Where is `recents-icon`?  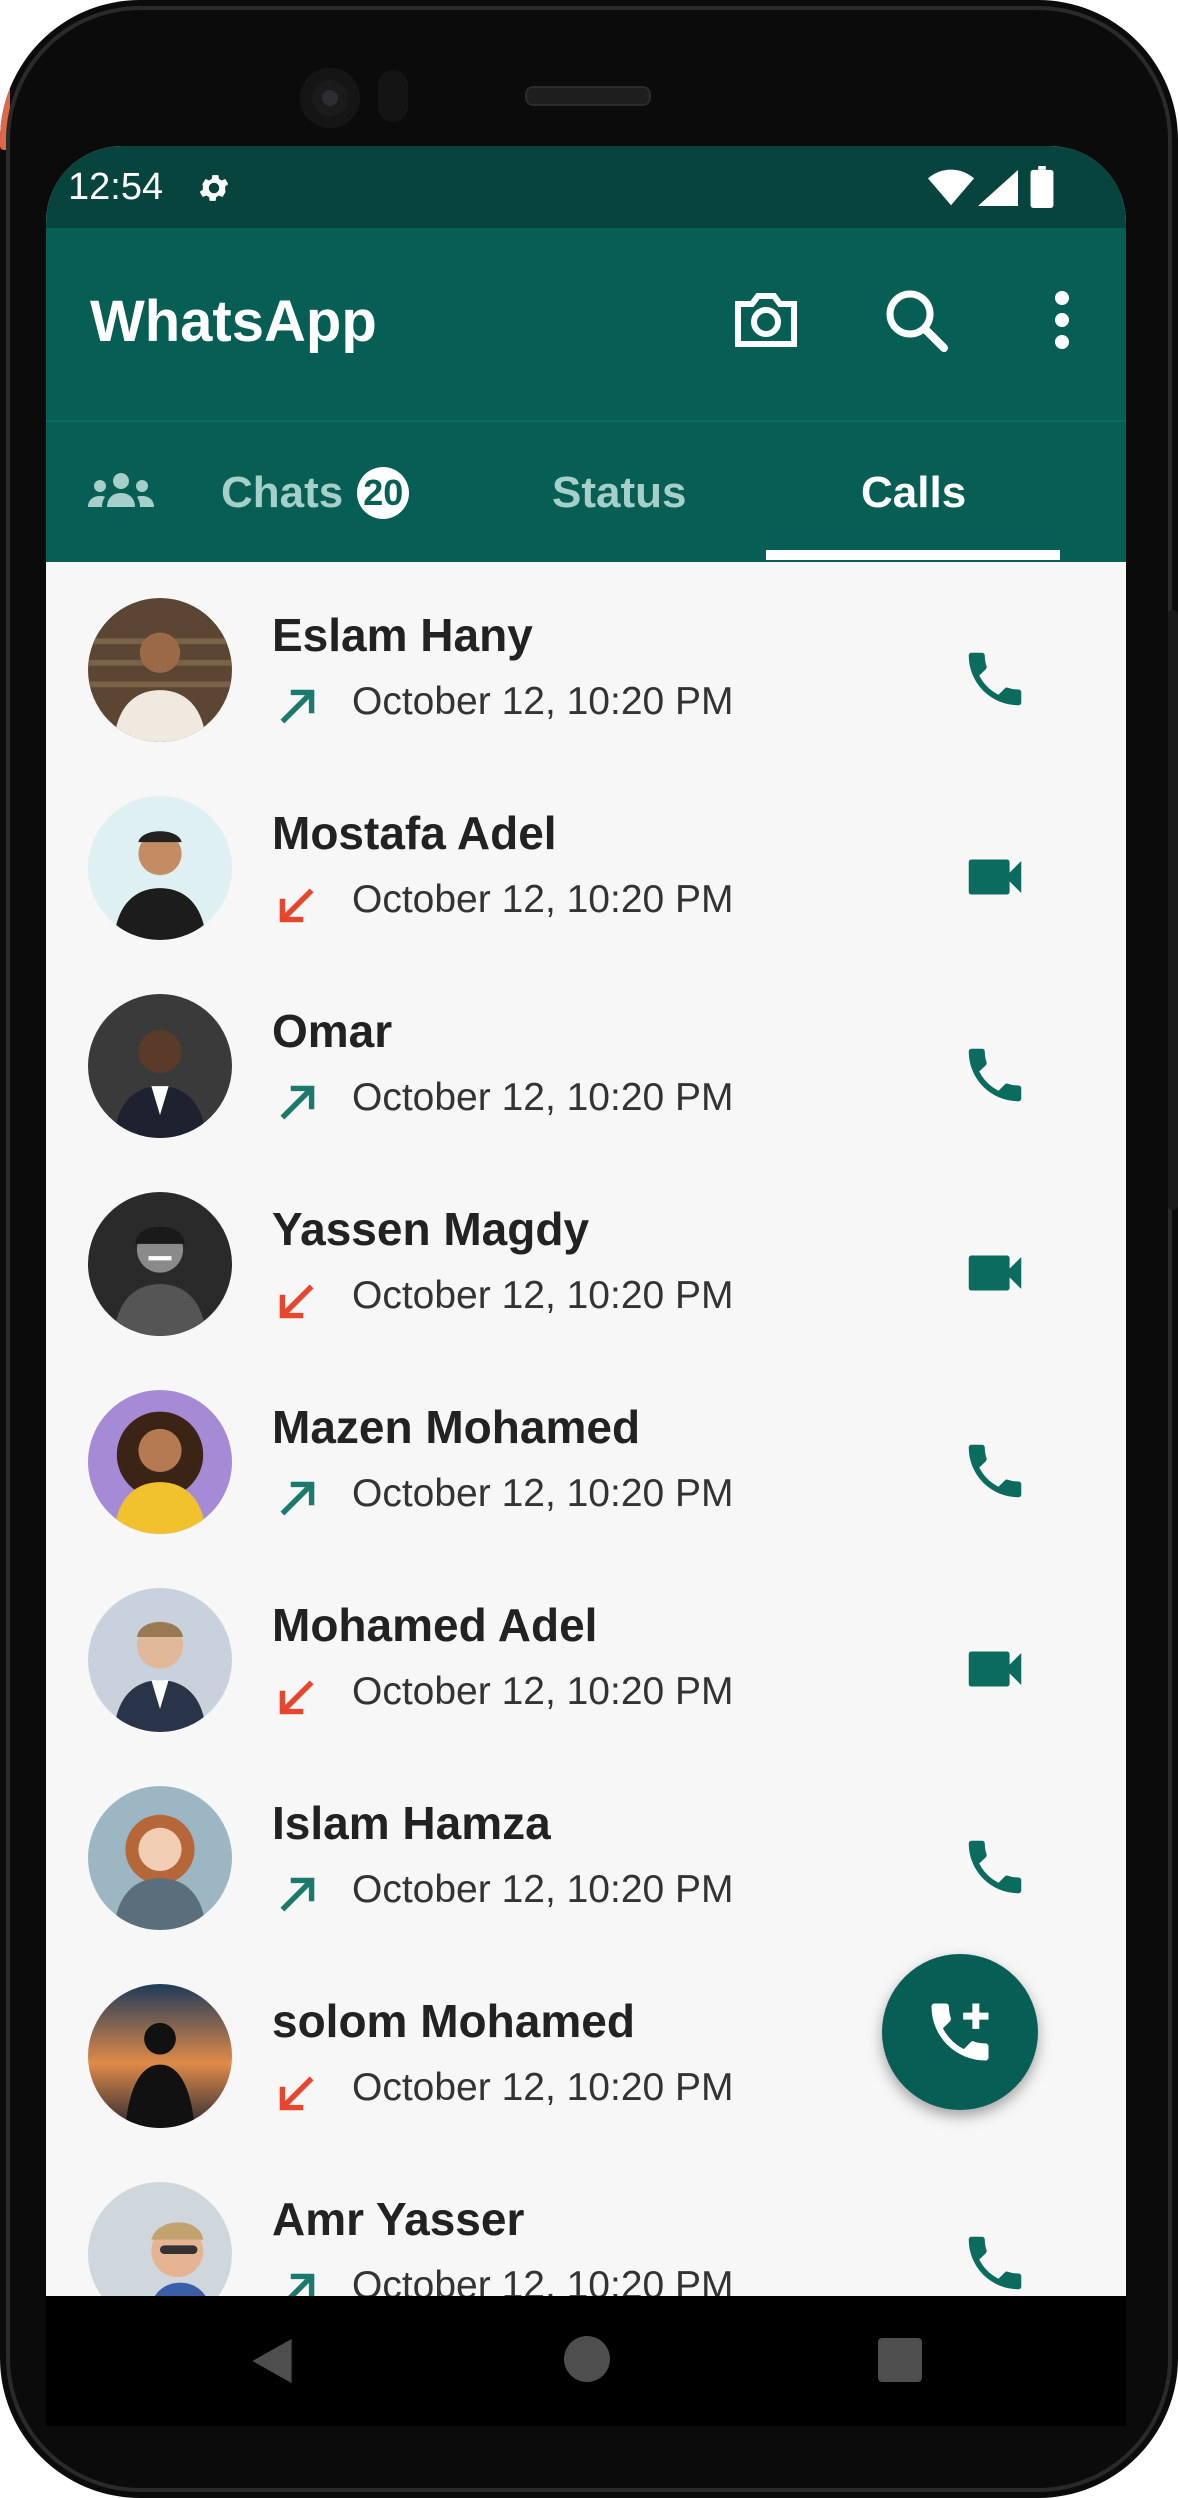 recents-icon is located at coordinates (900, 2360).